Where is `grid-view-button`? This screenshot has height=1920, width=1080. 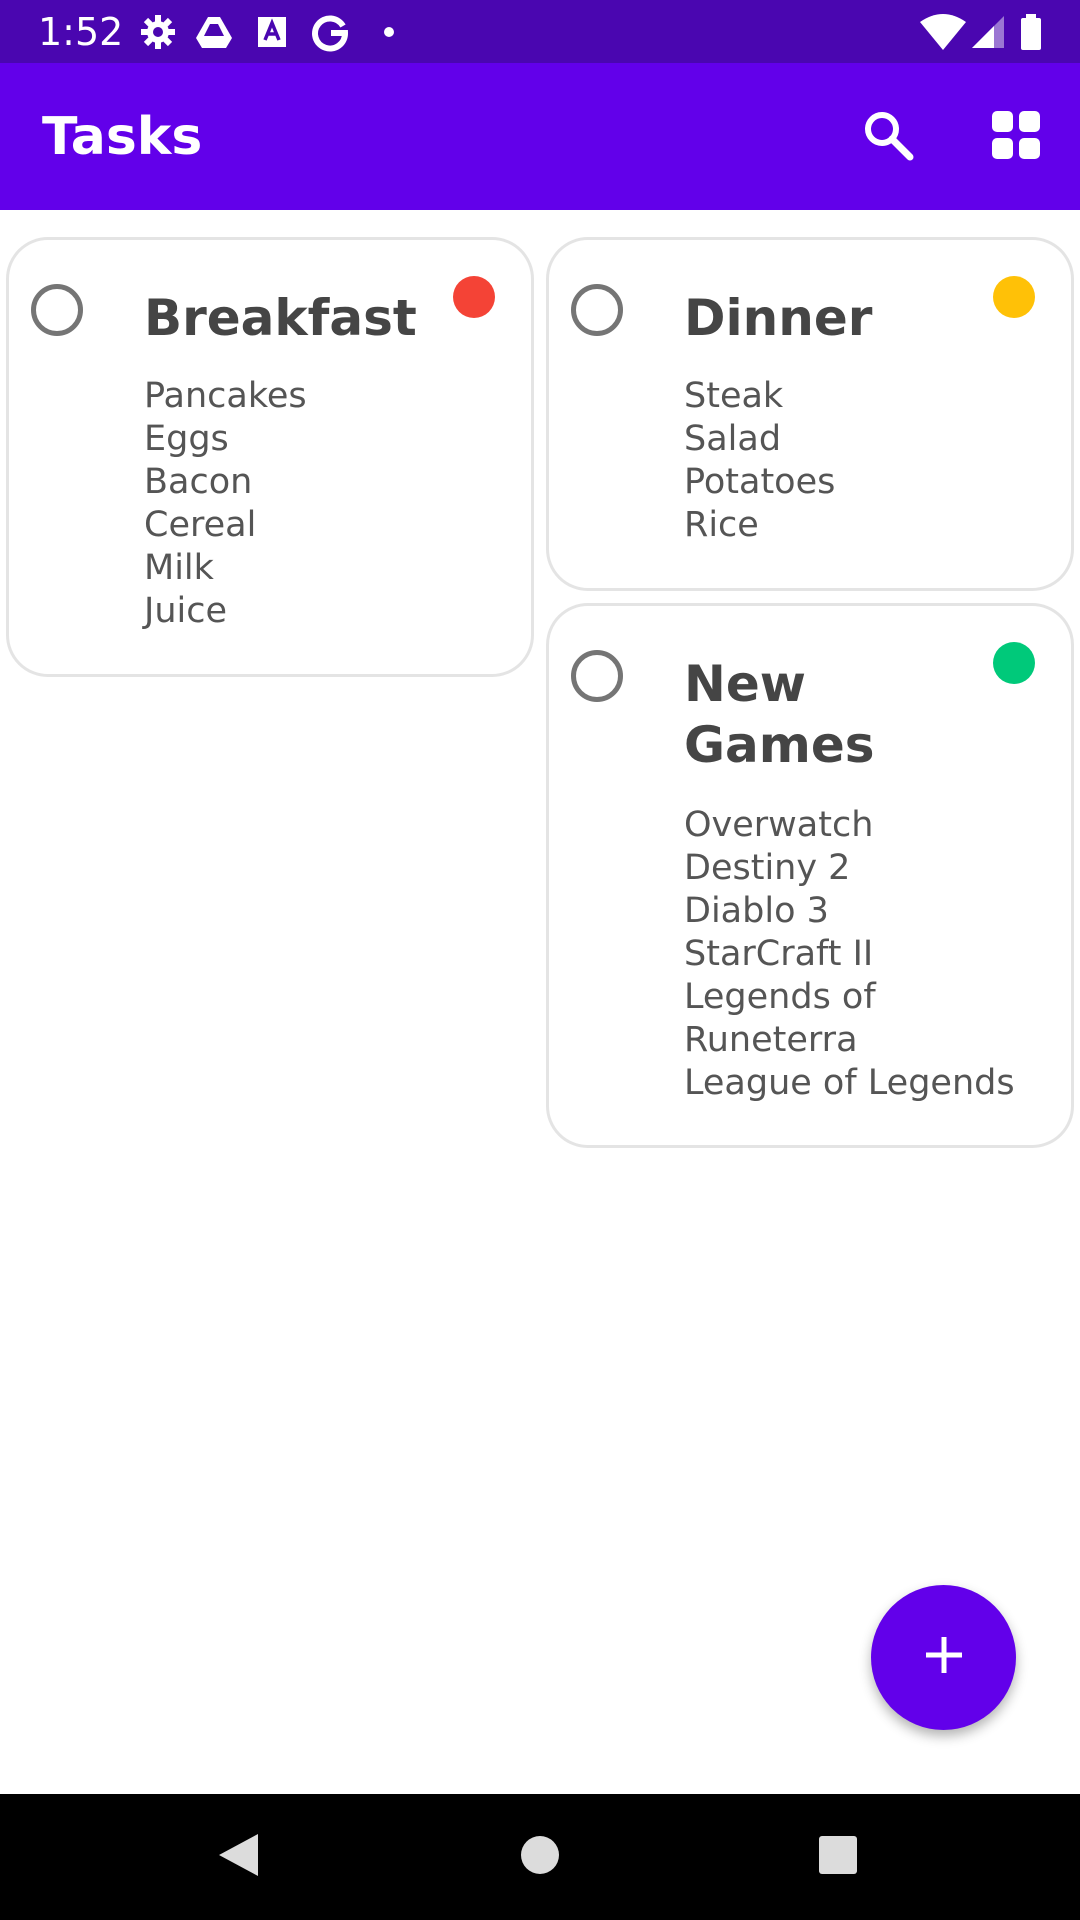
grid-view-button is located at coordinates (1016, 137).